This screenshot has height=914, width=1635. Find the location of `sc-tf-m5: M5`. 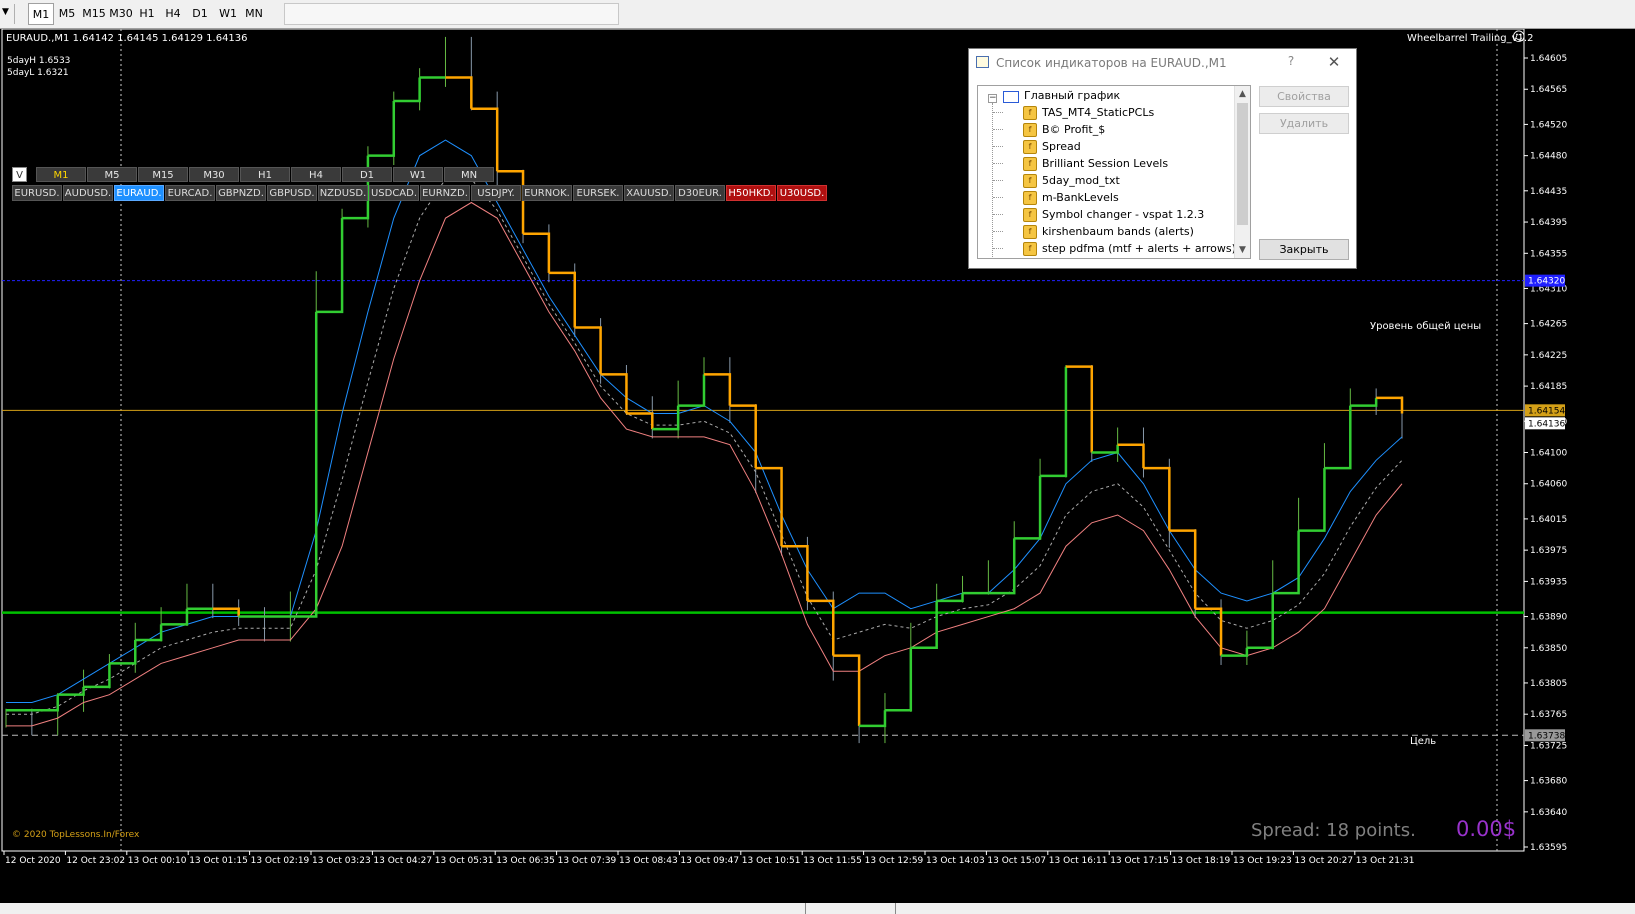

sc-tf-m5: M5 is located at coordinates (112, 174).